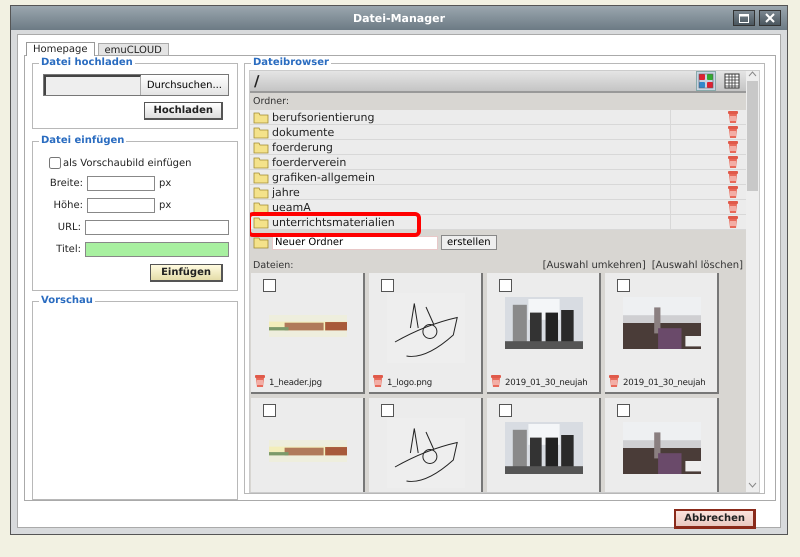  I want to click on cancel-button: Abbrechen, so click(715, 519).